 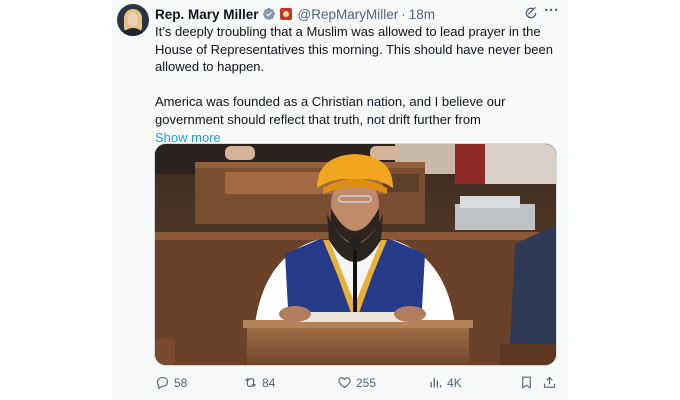 What do you see at coordinates (436, 383) in the screenshot?
I see `views-icon` at bounding box center [436, 383].